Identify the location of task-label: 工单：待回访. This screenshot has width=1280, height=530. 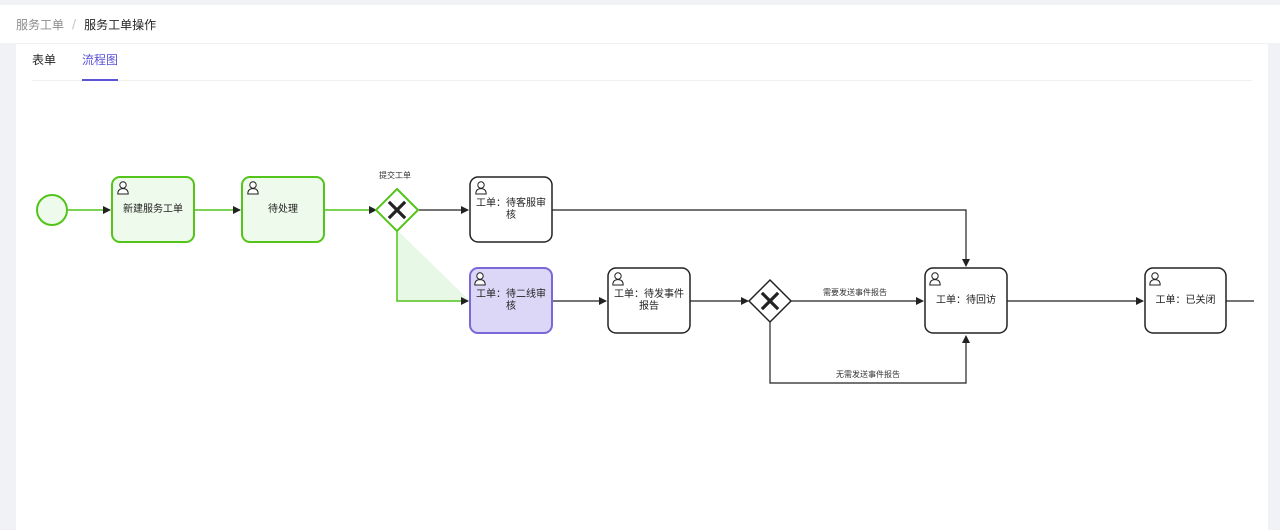
(966, 300).